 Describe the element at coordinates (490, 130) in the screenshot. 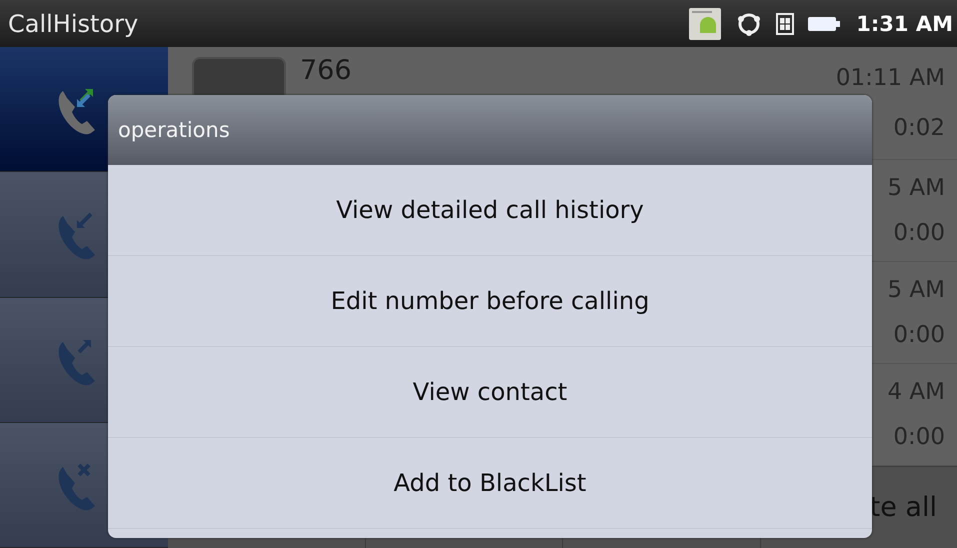

I see `dialog-title: operations` at that location.